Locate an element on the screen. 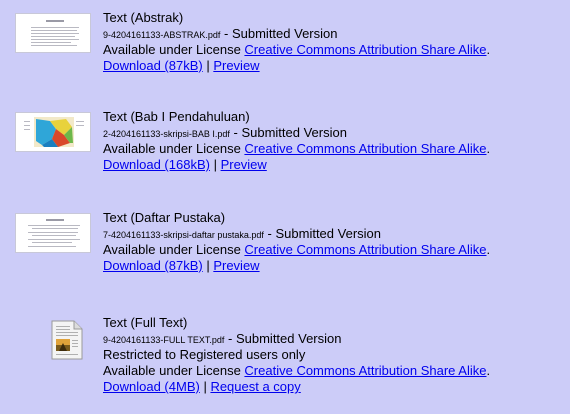 Image resolution: width=570 pixels, height=414 pixels. bab-i-filename: 2-4204161133-skripsi-BAB I.pdf is located at coordinates (166, 134).